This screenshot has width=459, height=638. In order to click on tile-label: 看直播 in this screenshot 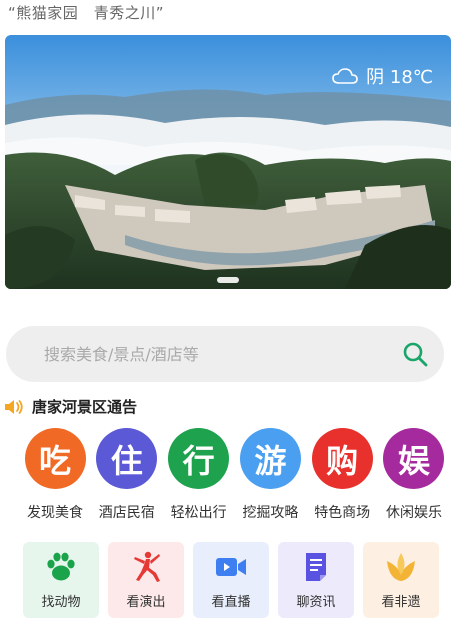, I will do `click(231, 602)`.